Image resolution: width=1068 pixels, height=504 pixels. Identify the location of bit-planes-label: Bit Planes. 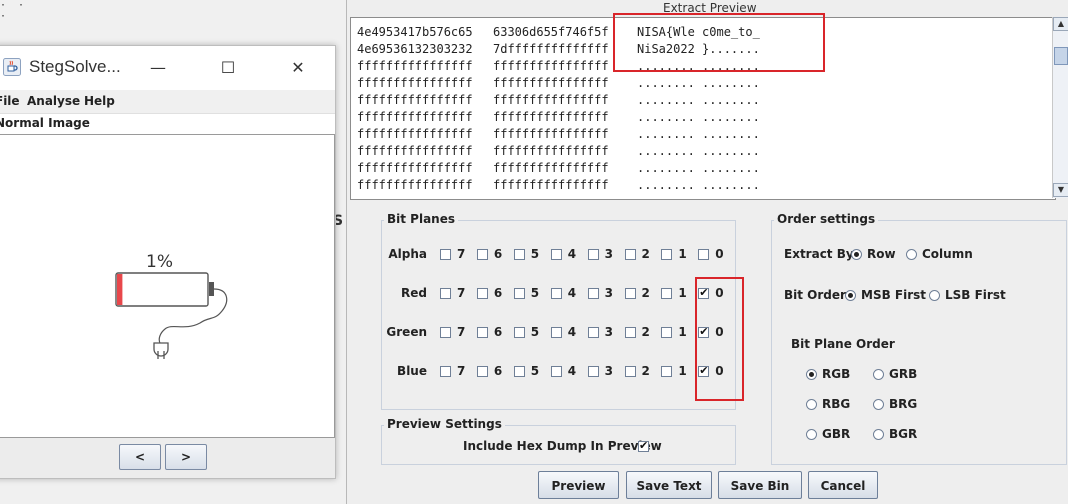
(421, 219).